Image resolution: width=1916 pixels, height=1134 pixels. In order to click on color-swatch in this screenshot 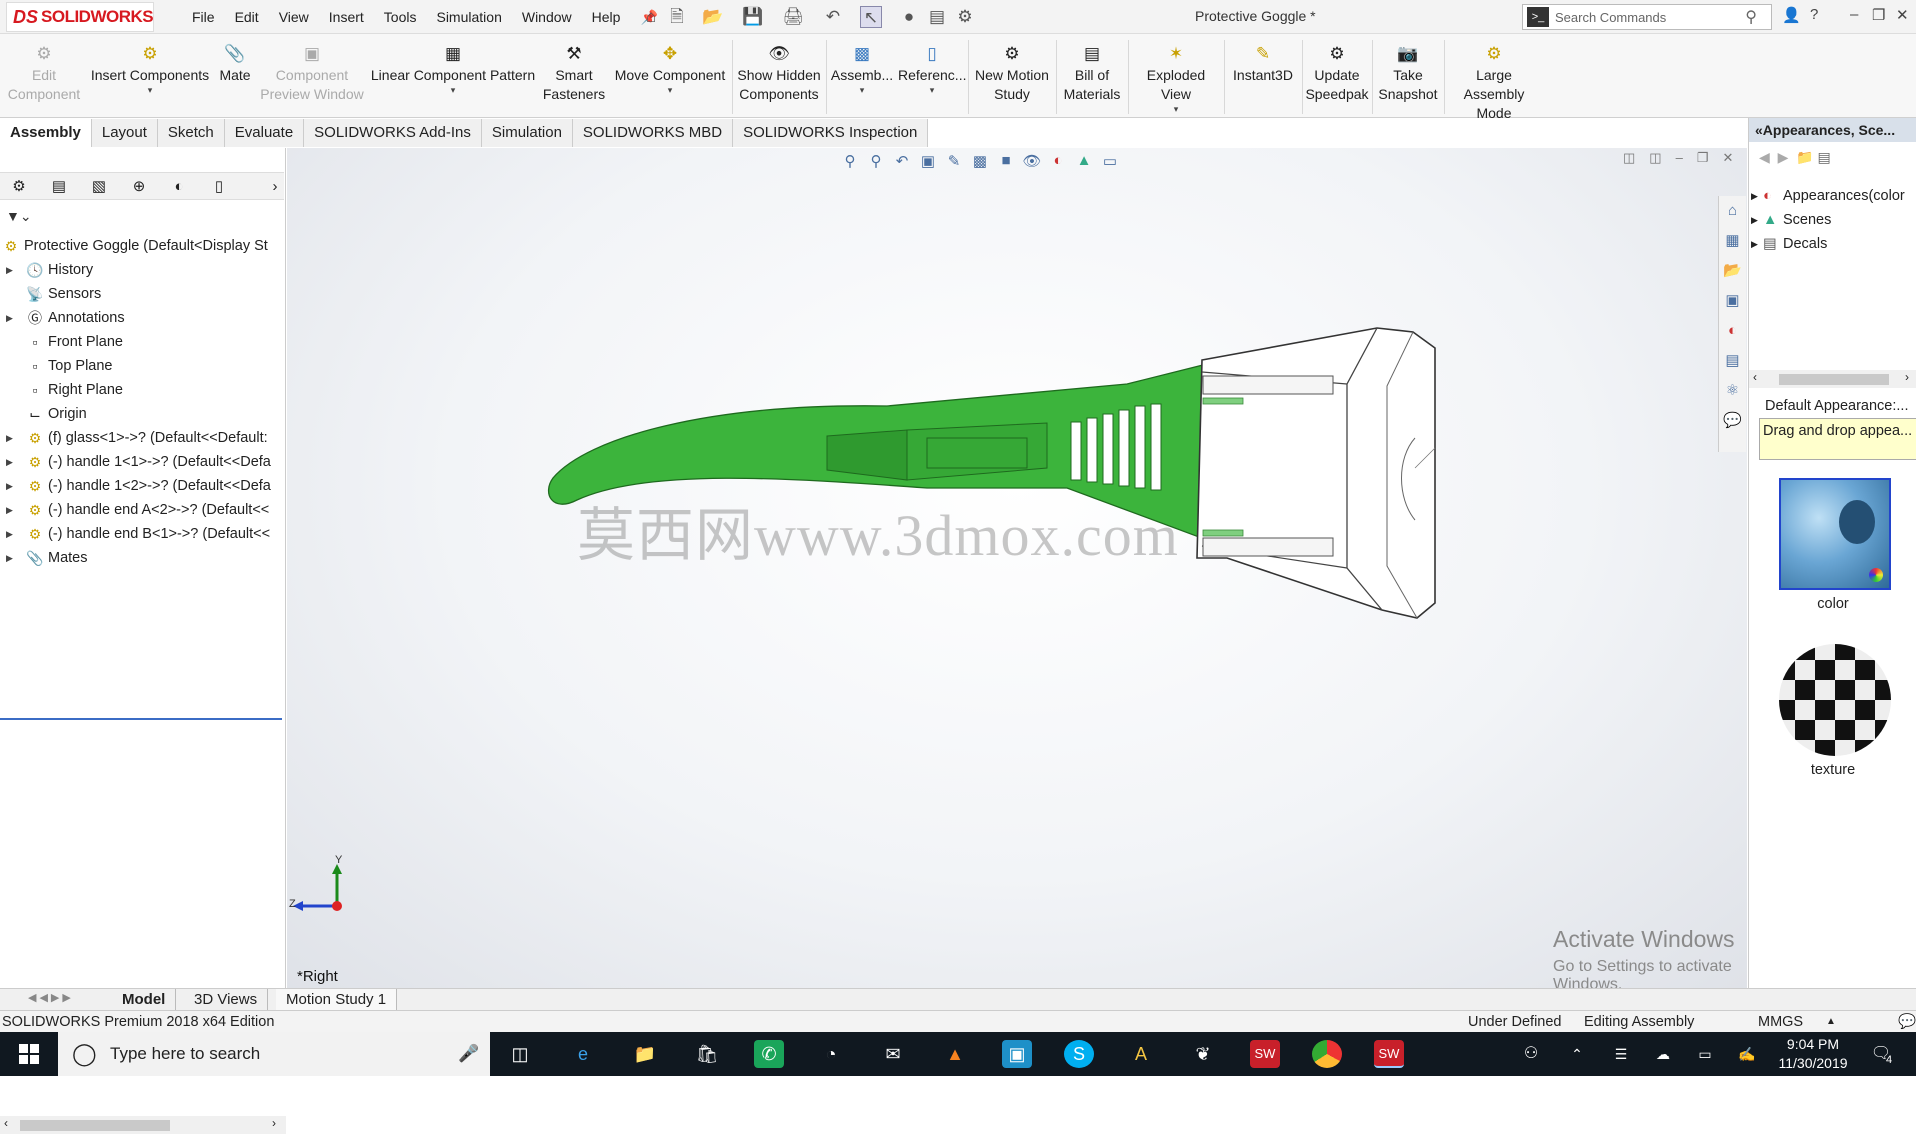, I will do `click(1835, 534)`.